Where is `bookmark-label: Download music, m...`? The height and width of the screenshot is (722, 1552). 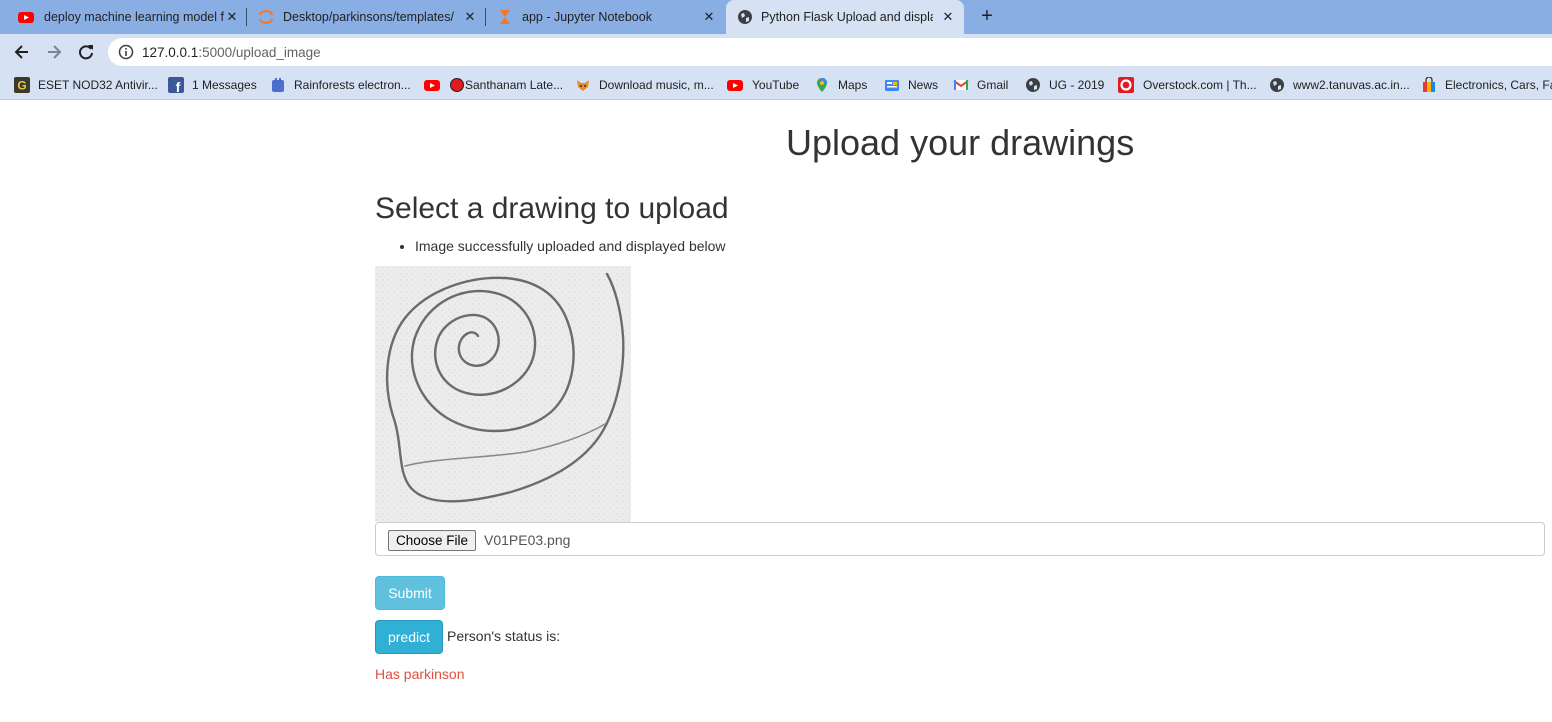 bookmark-label: Download music, m... is located at coordinates (656, 85).